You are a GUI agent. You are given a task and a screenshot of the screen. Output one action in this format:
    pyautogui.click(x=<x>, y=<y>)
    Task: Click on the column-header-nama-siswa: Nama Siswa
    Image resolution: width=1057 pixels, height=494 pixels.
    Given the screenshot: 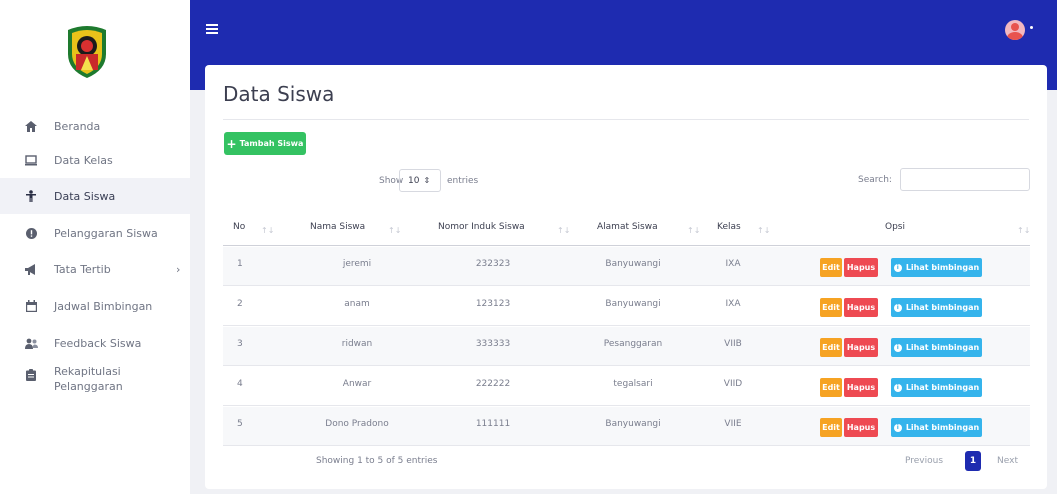 What is the action you would take?
    pyautogui.click(x=337, y=227)
    